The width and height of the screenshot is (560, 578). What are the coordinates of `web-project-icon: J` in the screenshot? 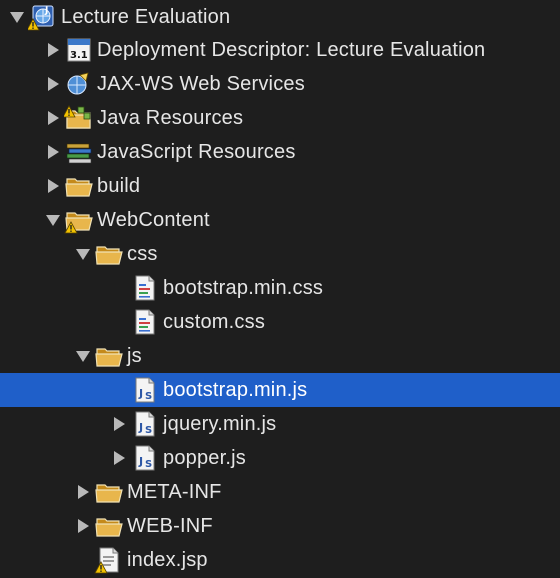 It's located at (43, 17).